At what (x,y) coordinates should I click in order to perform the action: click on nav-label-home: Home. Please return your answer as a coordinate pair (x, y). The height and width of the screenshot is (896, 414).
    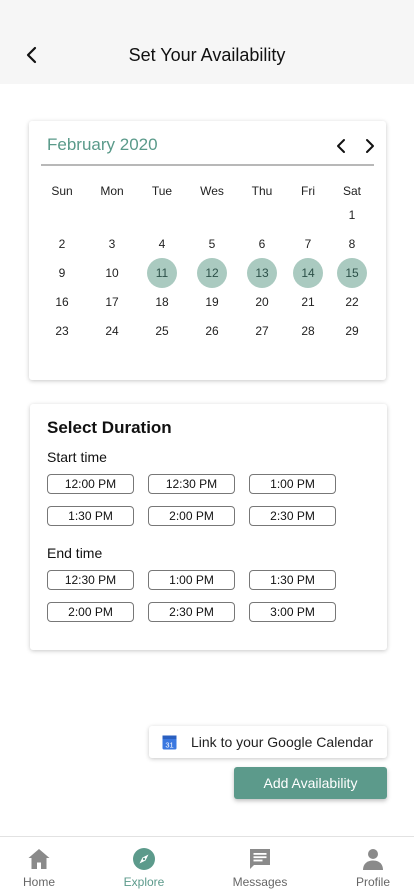
    Looking at the image, I should click on (38, 882).